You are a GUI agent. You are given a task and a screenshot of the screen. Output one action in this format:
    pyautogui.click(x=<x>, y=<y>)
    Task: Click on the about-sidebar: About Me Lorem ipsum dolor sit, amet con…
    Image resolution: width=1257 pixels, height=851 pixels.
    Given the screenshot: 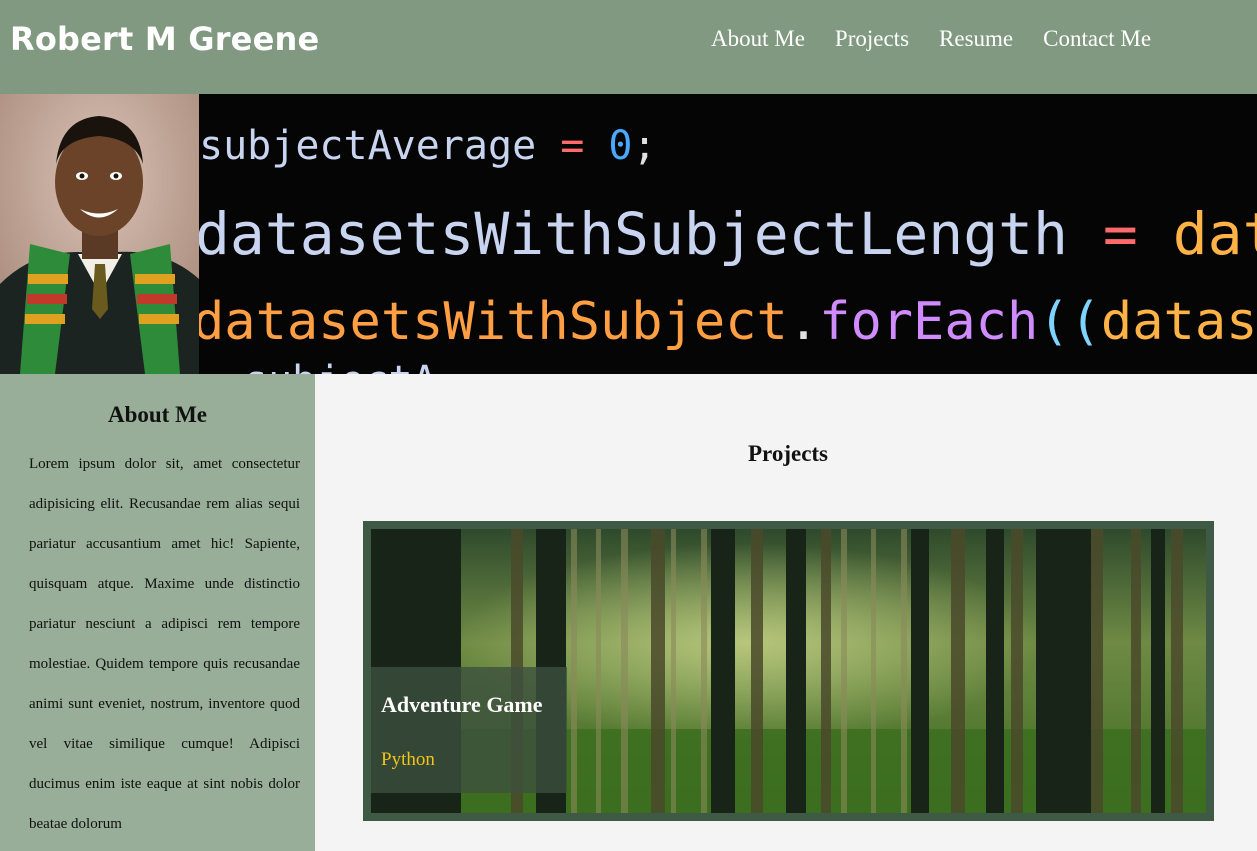 What is the action you would take?
    pyautogui.click(x=157, y=612)
    